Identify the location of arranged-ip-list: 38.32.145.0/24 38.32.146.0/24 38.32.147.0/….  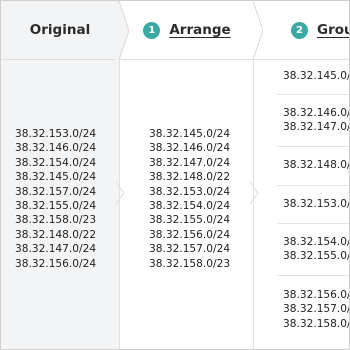
(189, 199).